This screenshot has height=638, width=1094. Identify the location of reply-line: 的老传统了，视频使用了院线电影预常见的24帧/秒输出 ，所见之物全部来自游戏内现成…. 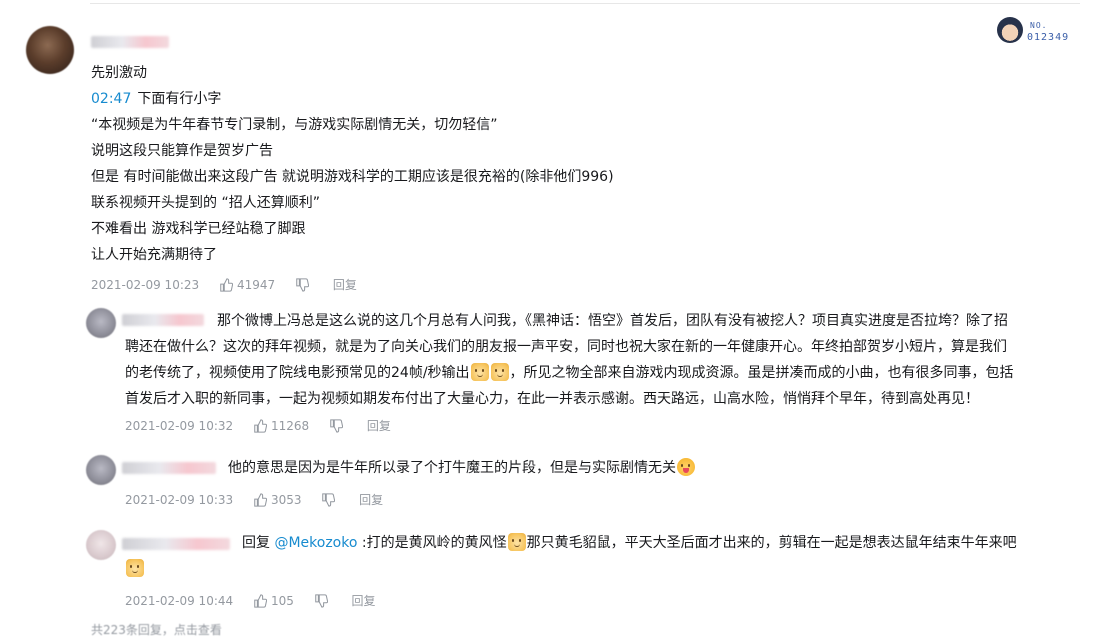
(600, 373).